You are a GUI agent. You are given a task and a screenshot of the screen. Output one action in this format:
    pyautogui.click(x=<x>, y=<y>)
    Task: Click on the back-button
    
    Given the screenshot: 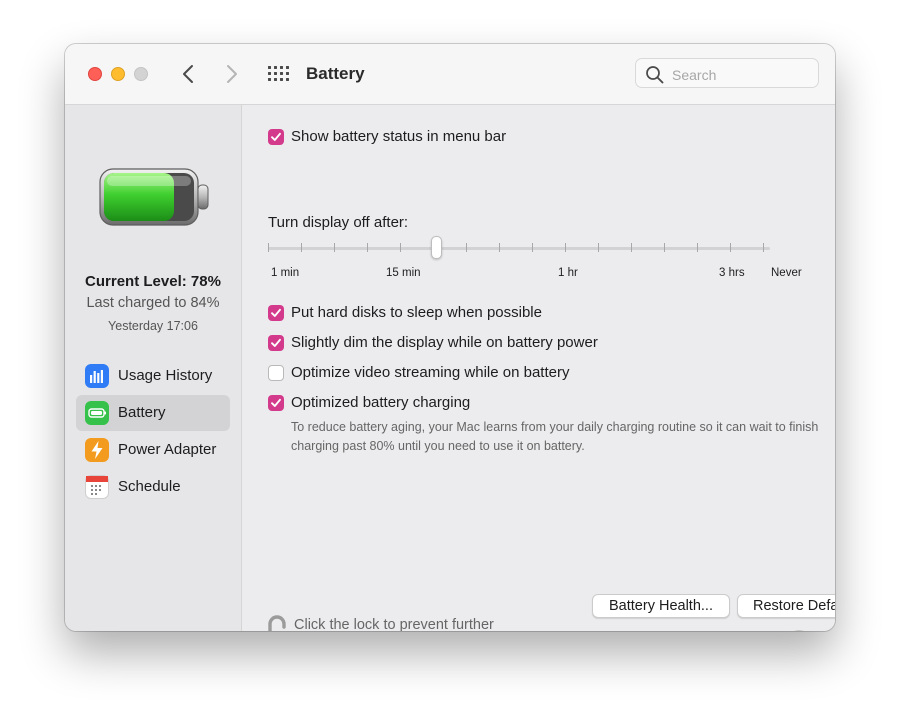 What is the action you would take?
    pyautogui.click(x=189, y=74)
    